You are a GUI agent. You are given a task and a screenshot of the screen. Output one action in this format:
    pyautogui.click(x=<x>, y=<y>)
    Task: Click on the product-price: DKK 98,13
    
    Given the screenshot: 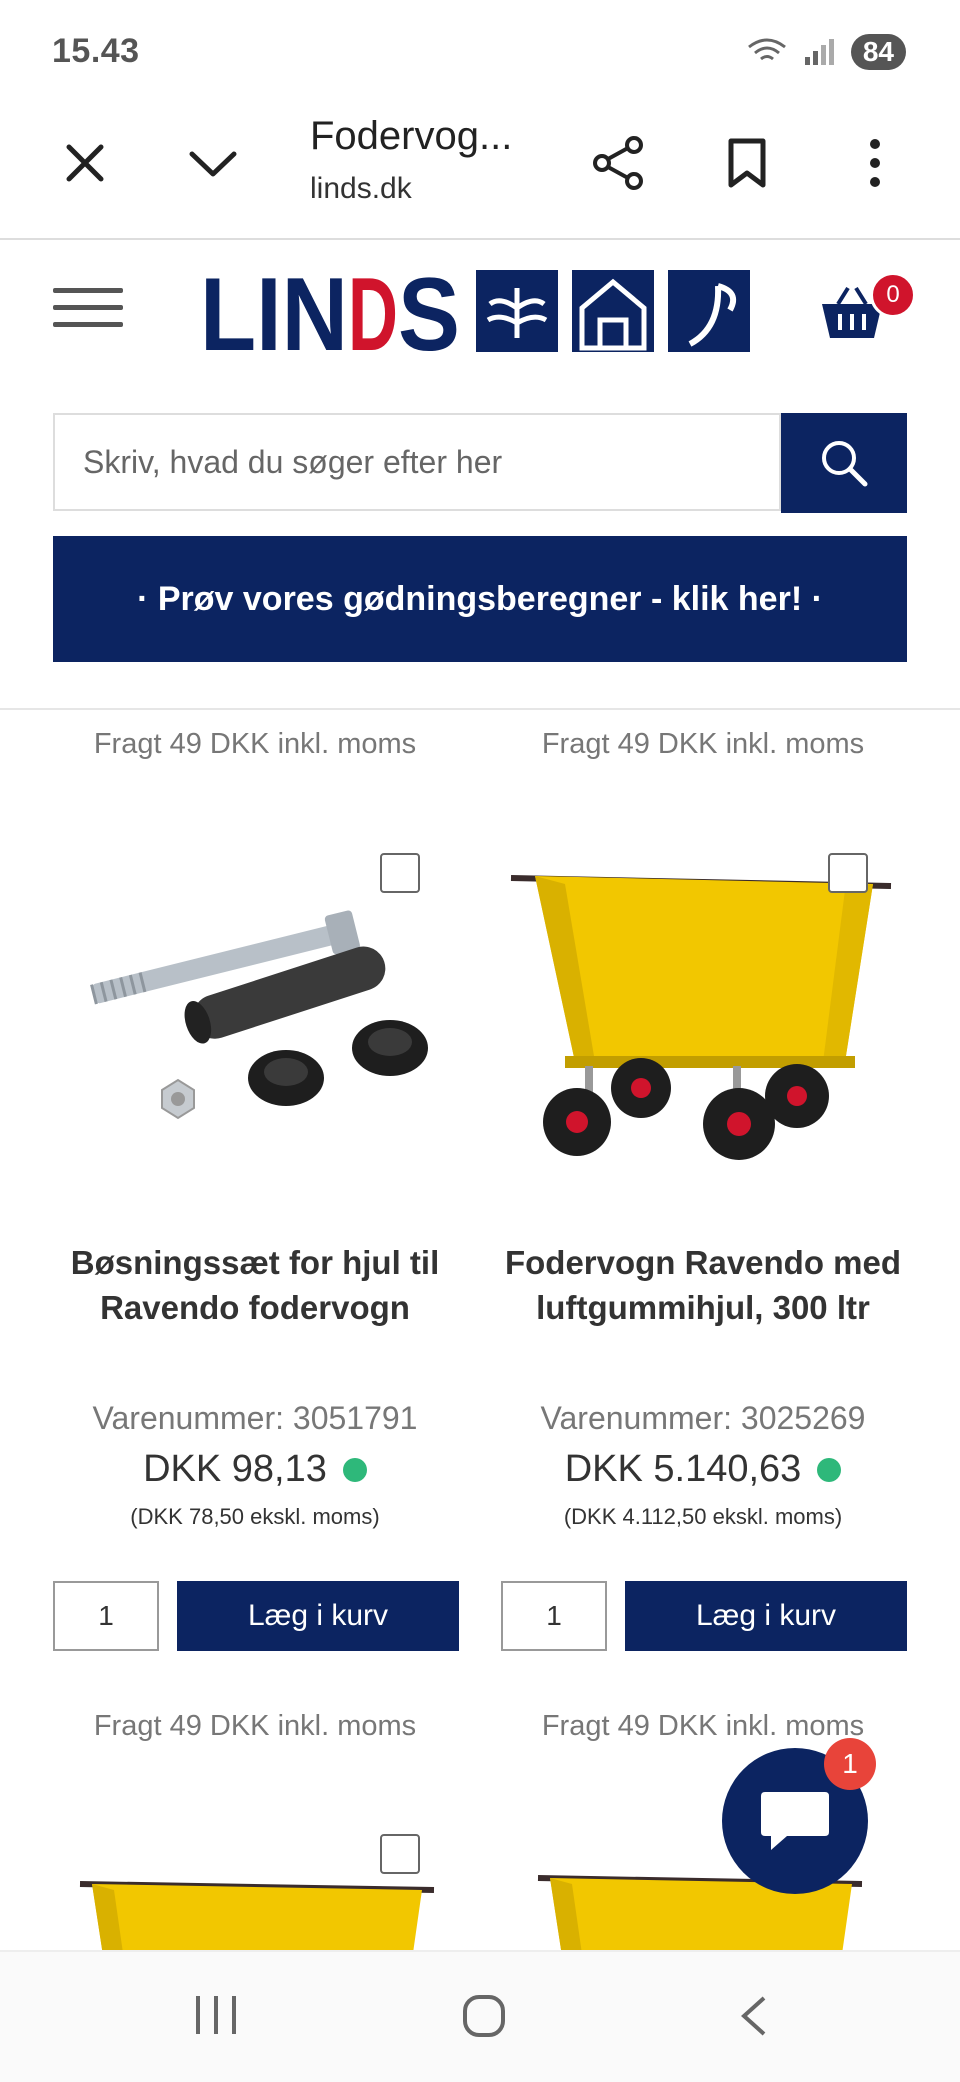 What is the action you would take?
    pyautogui.click(x=235, y=1469)
    